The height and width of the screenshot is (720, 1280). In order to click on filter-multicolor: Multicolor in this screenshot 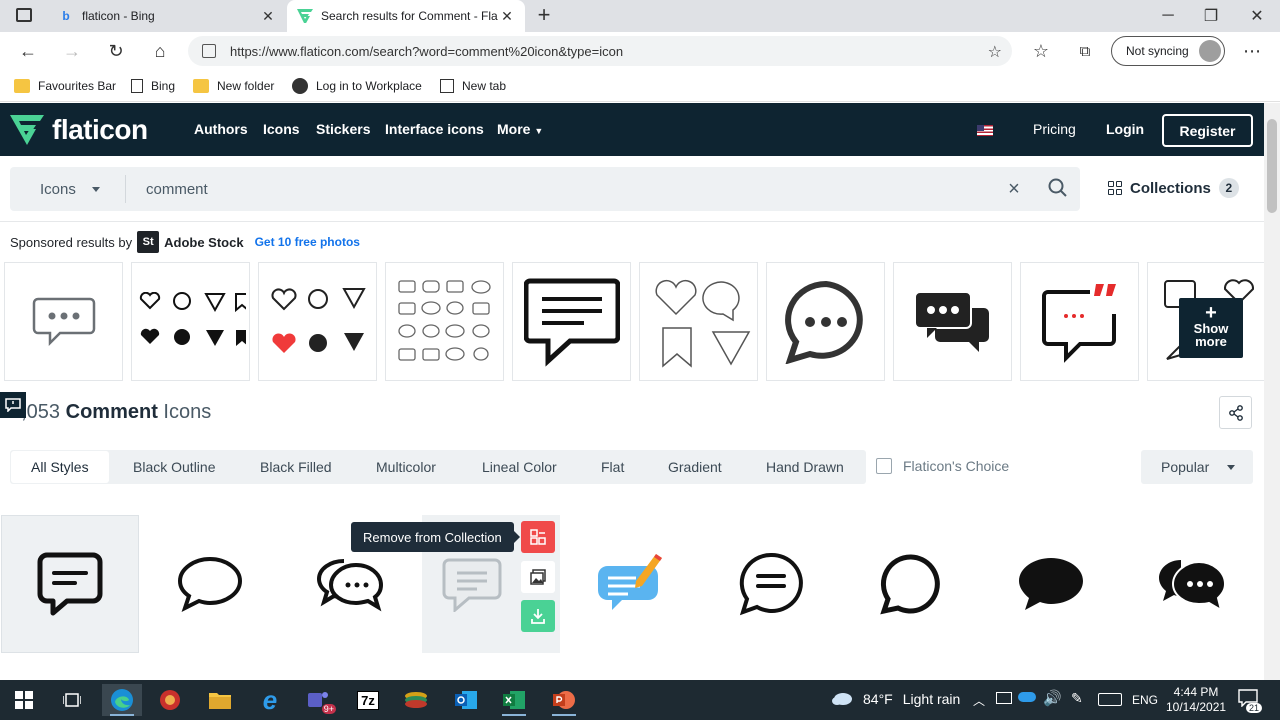, I will do `click(406, 467)`.